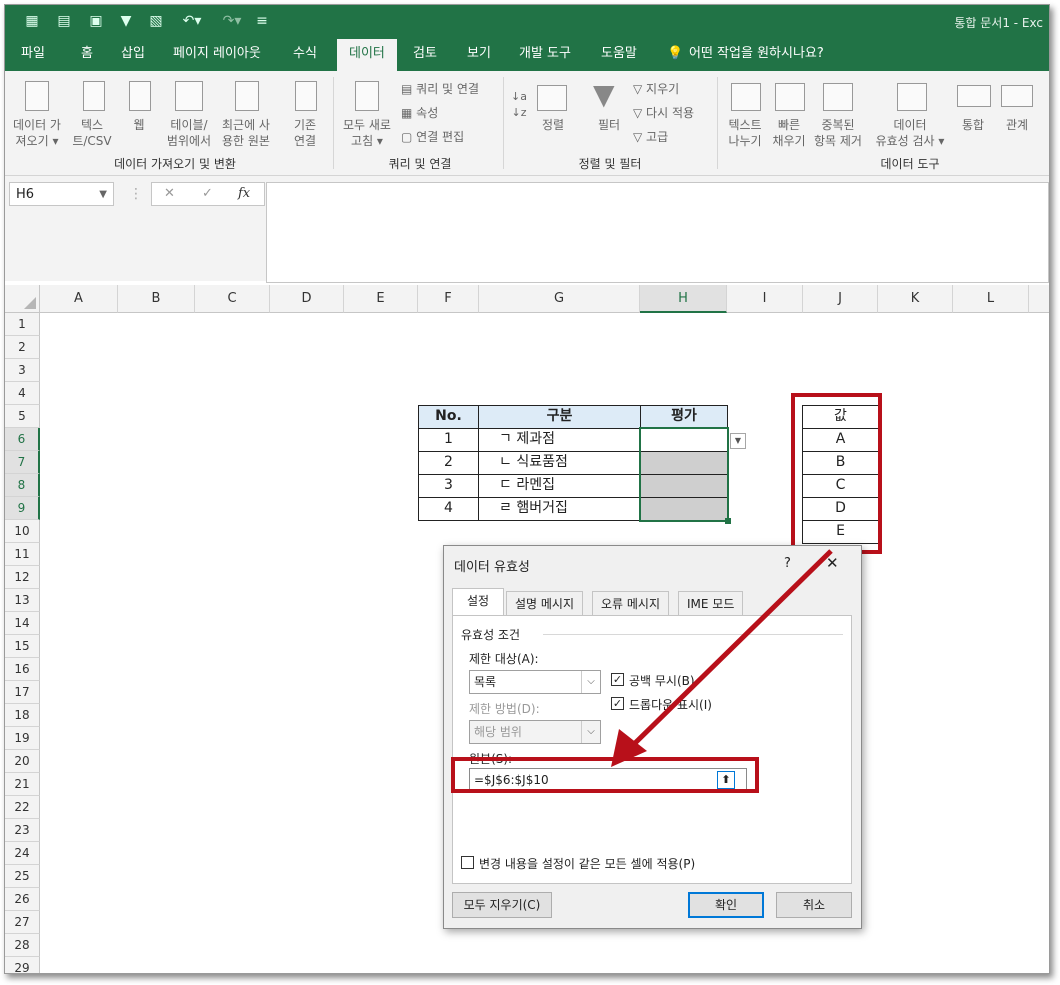  I want to click on tab-page-layout: 페이지 레이아웃, so click(217, 55).